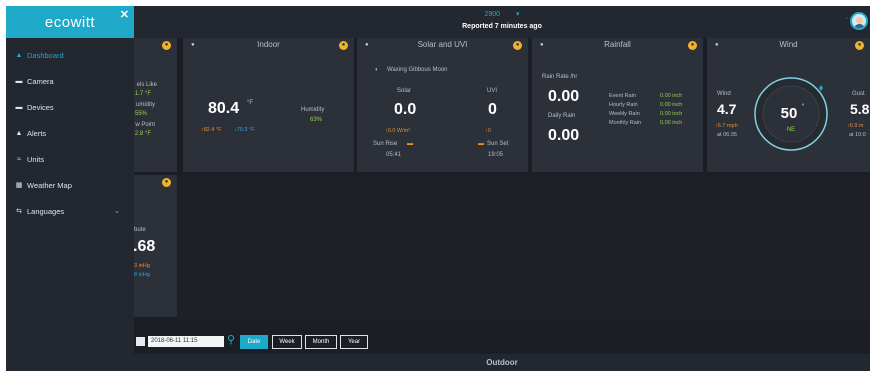 This screenshot has width=870, height=371. Describe the element at coordinates (502, 362) in the screenshot. I see `outdoor-section-header: Outdoor` at that location.